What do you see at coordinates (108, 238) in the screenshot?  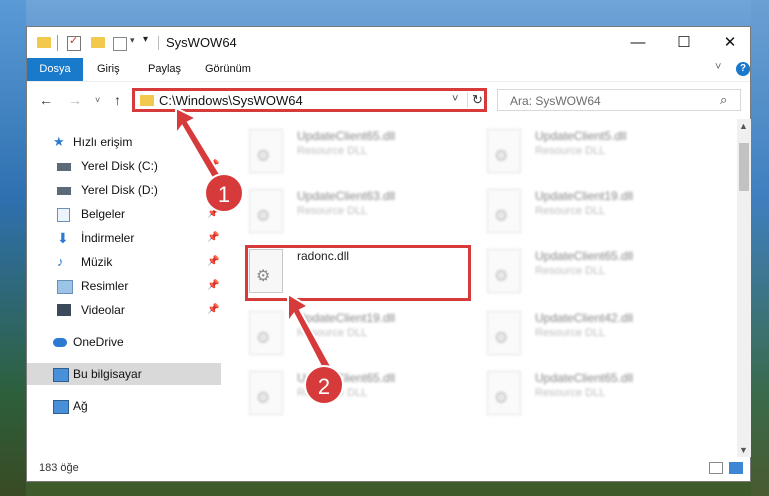 I see `sidebar-item-label: İndirmeler` at bounding box center [108, 238].